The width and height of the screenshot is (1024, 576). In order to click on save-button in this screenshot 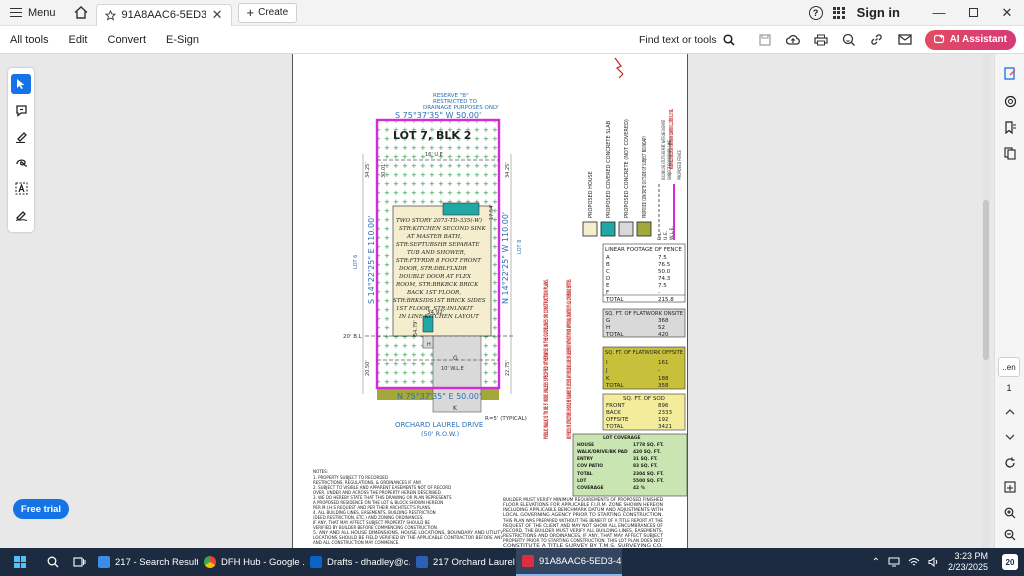, I will do `click(765, 40)`.